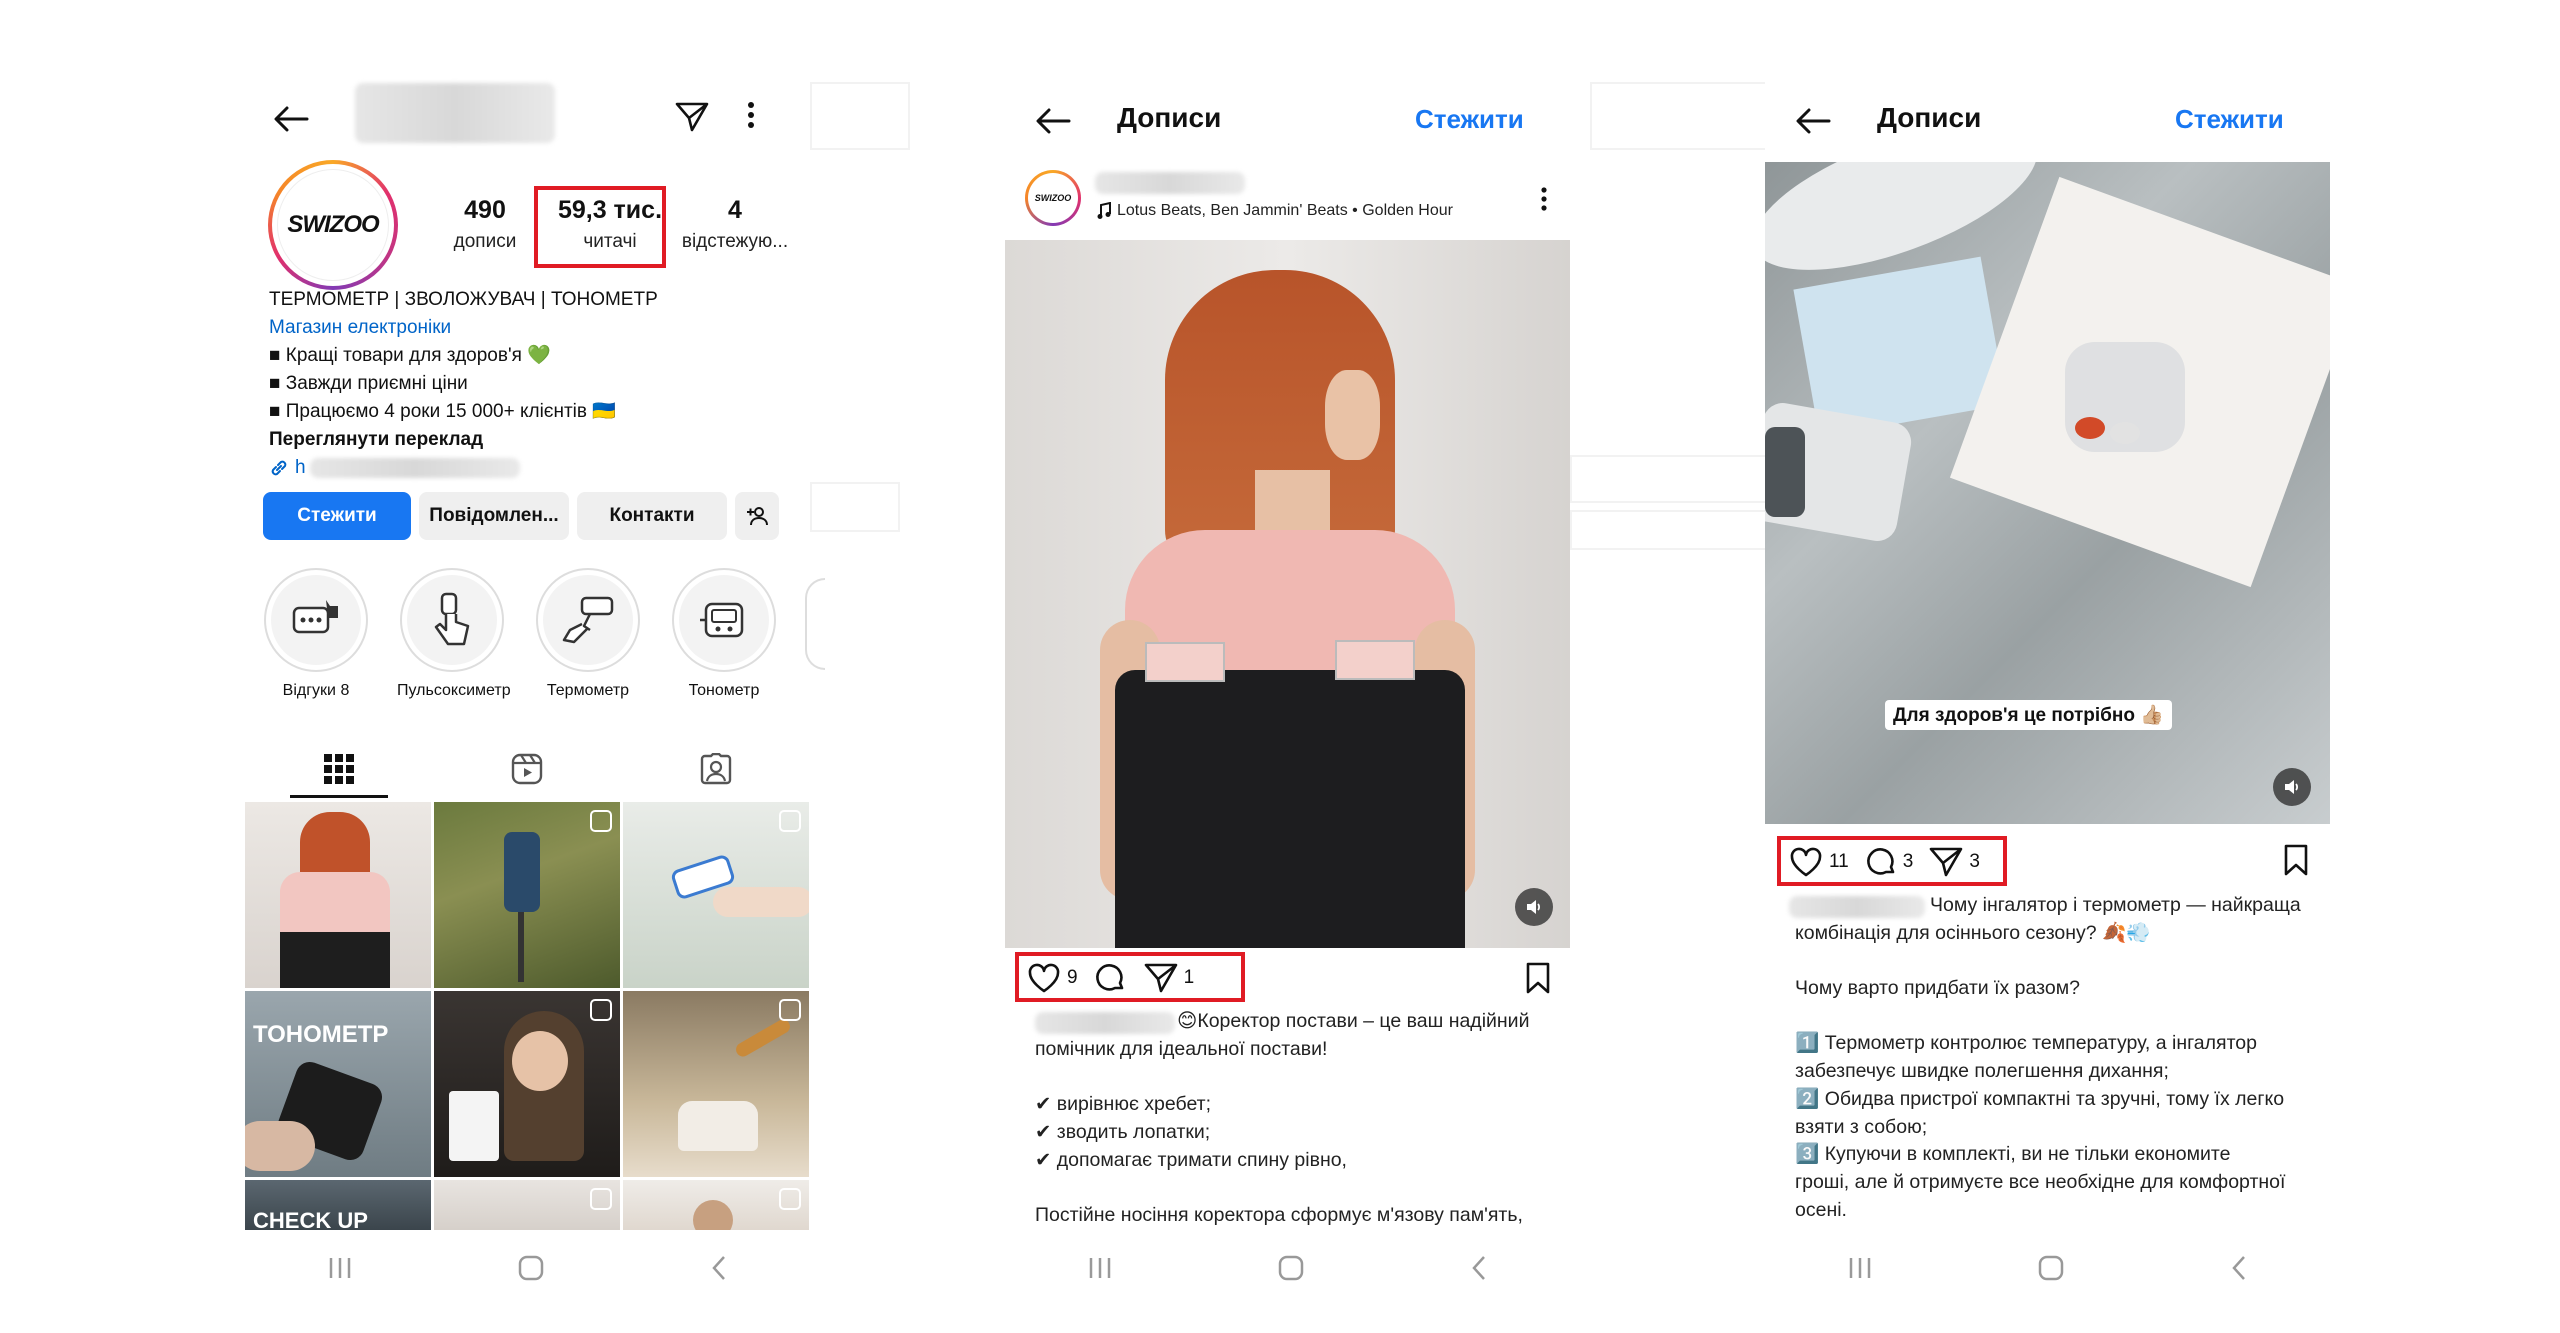 The height and width of the screenshot is (1333, 2560). Describe the element at coordinates (529, 468) in the screenshot. I see `bio-link: h` at that location.